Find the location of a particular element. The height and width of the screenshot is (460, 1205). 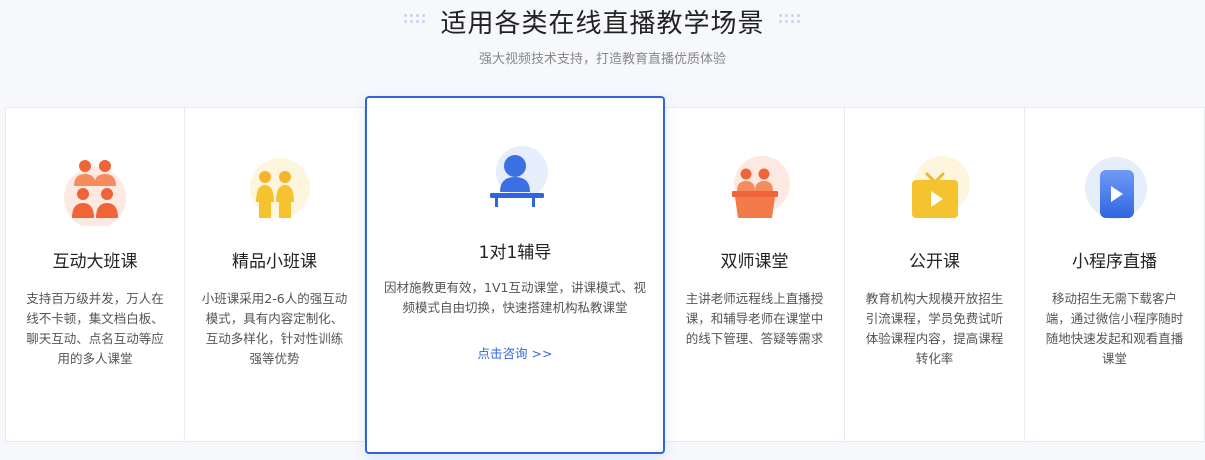

card-description: 移动招生无需下载客户端，通过微信小程序随时随地快速发起和观看直播课堂 is located at coordinates (1114, 328).